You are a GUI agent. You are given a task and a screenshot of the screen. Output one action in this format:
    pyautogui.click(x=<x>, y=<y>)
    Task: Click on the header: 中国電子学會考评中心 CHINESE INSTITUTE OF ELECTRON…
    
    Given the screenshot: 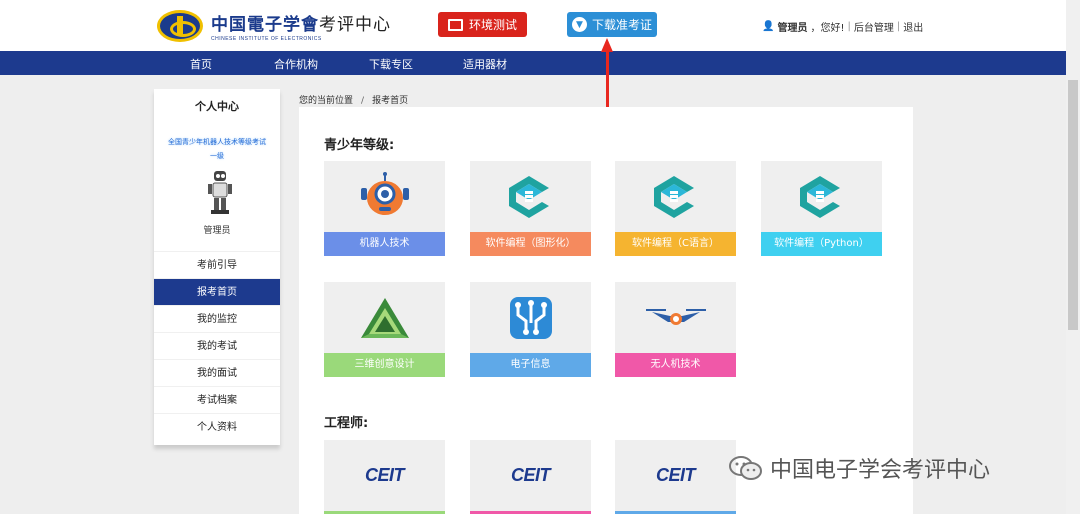 What is the action you would take?
    pyautogui.click(x=540, y=25)
    